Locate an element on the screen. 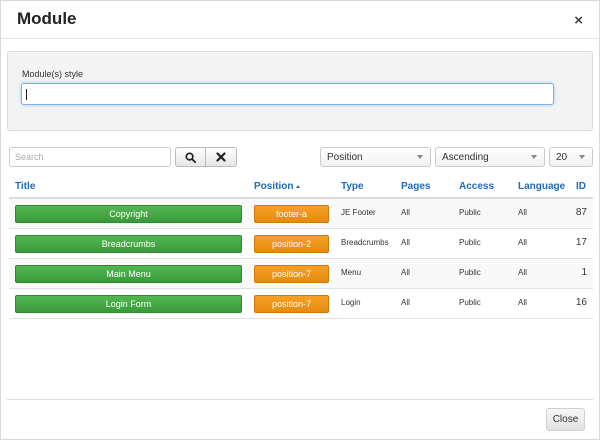 The height and width of the screenshot is (440, 600). search-icon is located at coordinates (190, 157).